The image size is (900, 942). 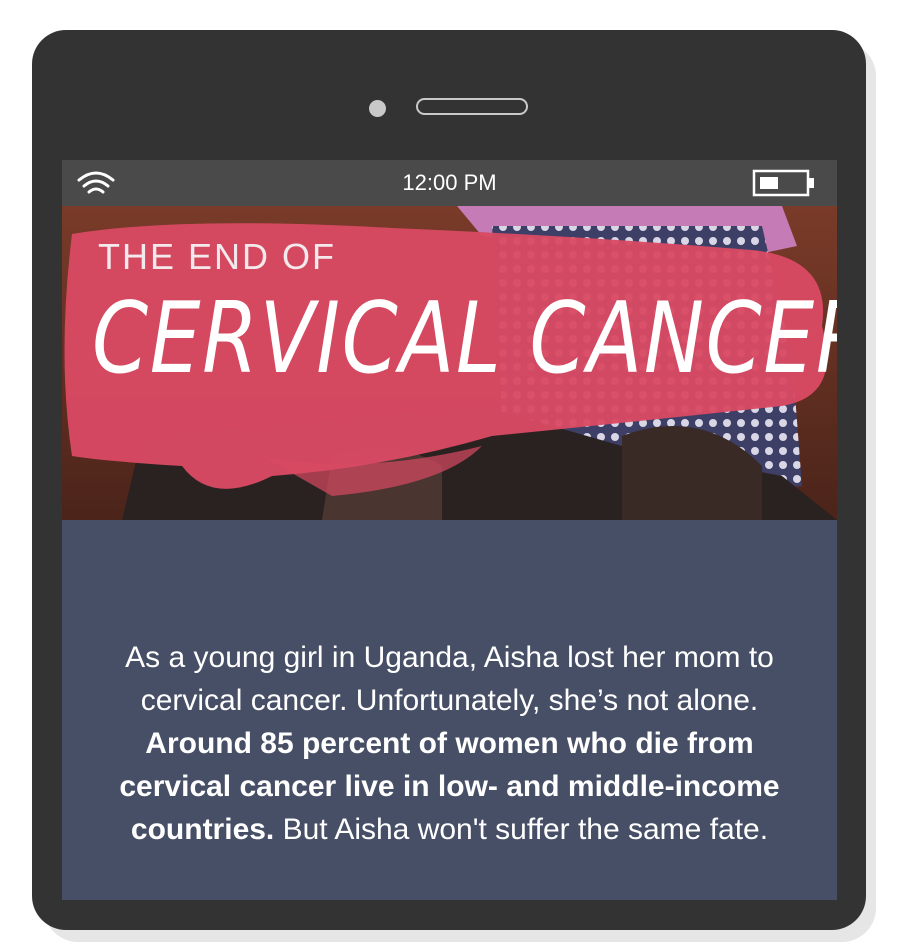 What do you see at coordinates (464, 339) in the screenshot?
I see `hero-headline: CERVICAL CANCER` at bounding box center [464, 339].